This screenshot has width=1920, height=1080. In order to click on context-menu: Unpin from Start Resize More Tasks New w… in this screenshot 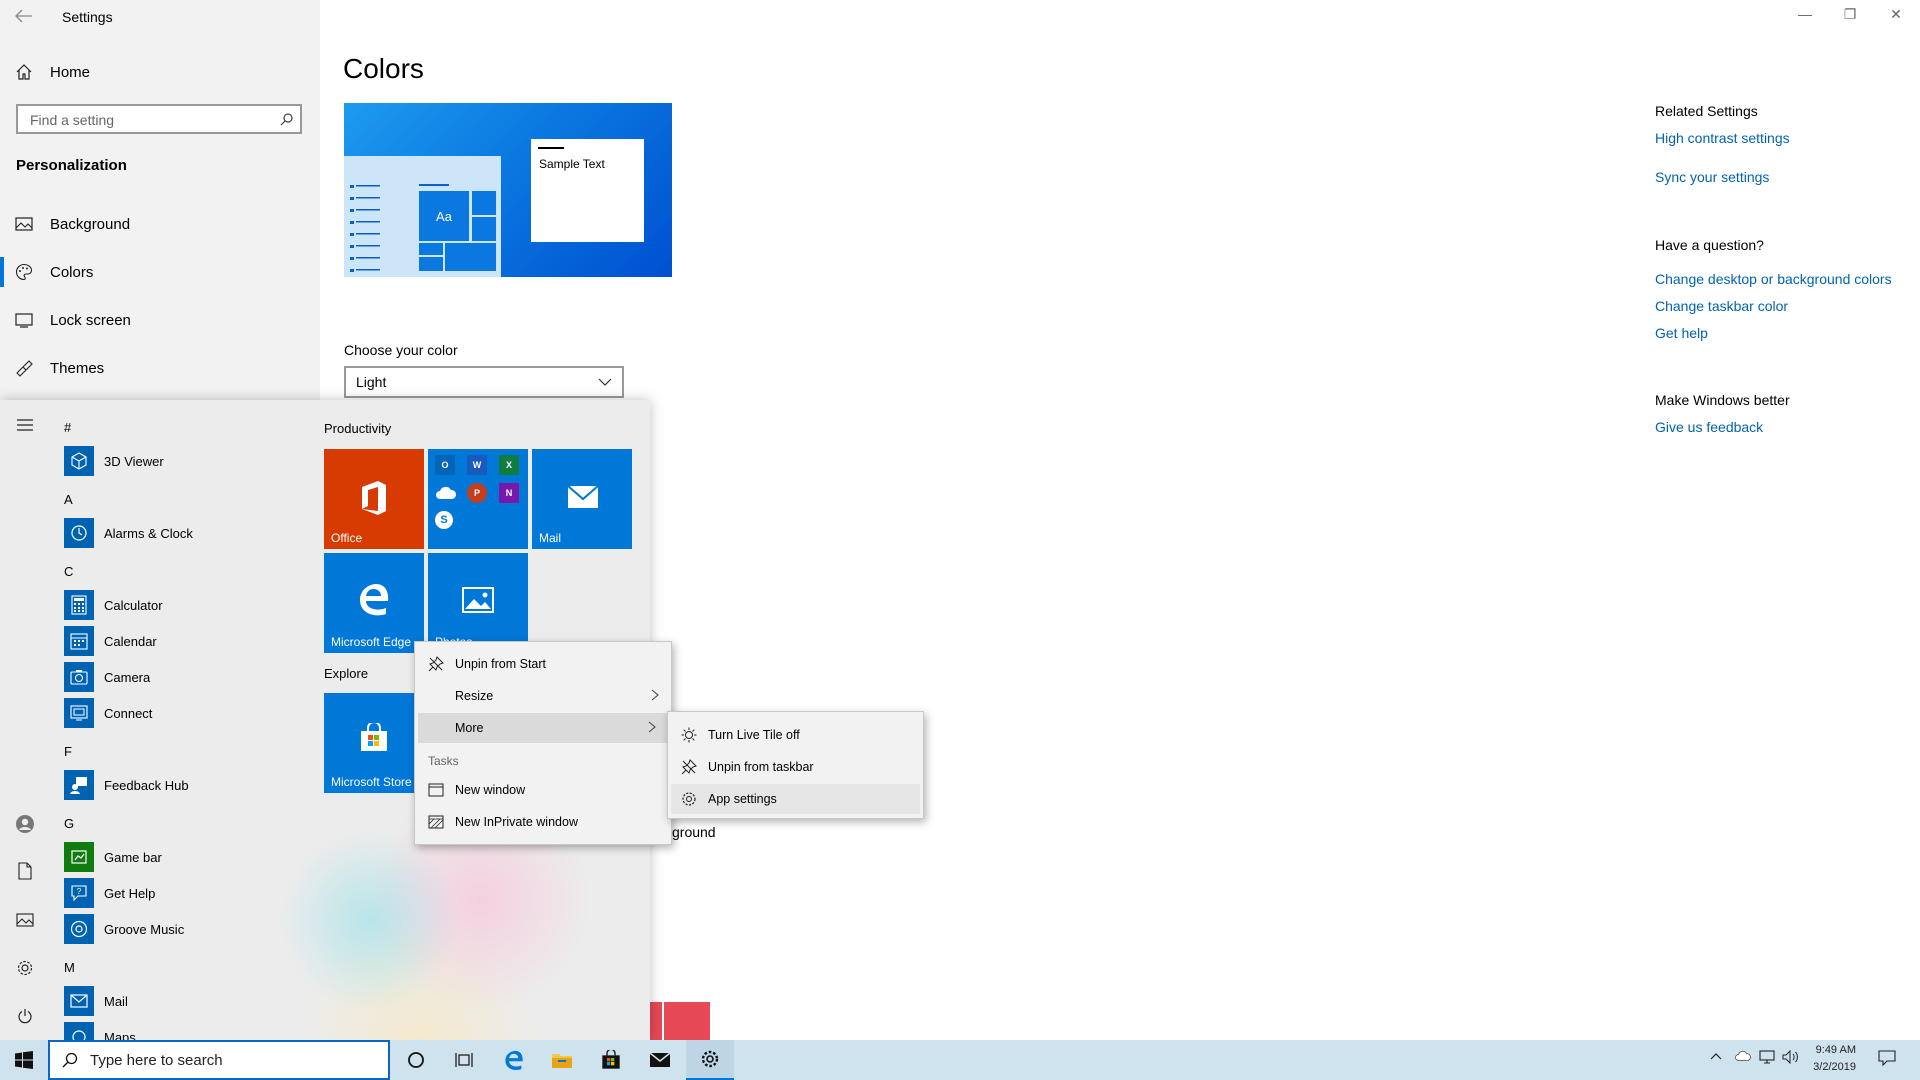, I will do `click(543, 743)`.